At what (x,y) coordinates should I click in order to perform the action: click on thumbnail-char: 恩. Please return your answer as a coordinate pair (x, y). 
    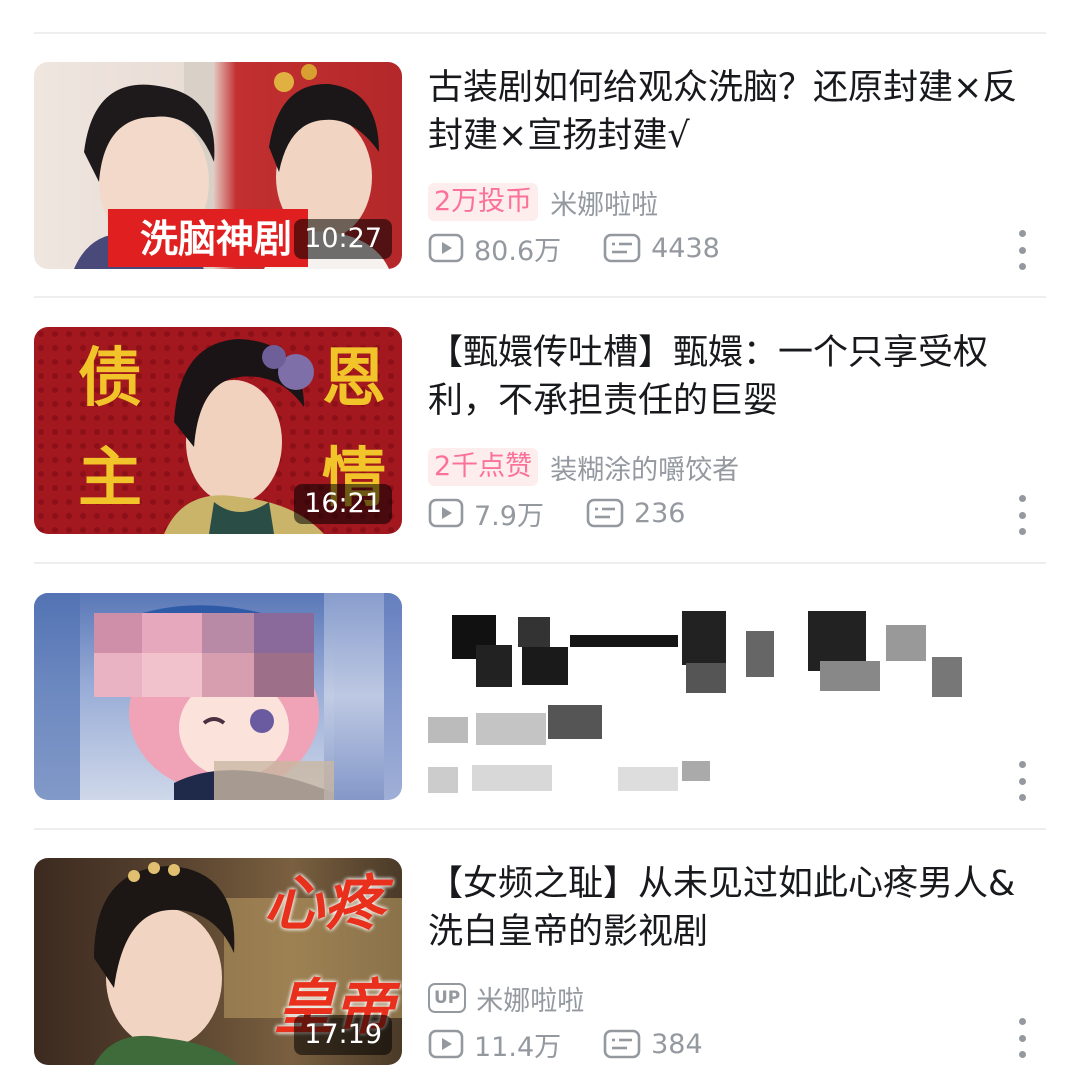
    Looking at the image, I should click on (354, 379).